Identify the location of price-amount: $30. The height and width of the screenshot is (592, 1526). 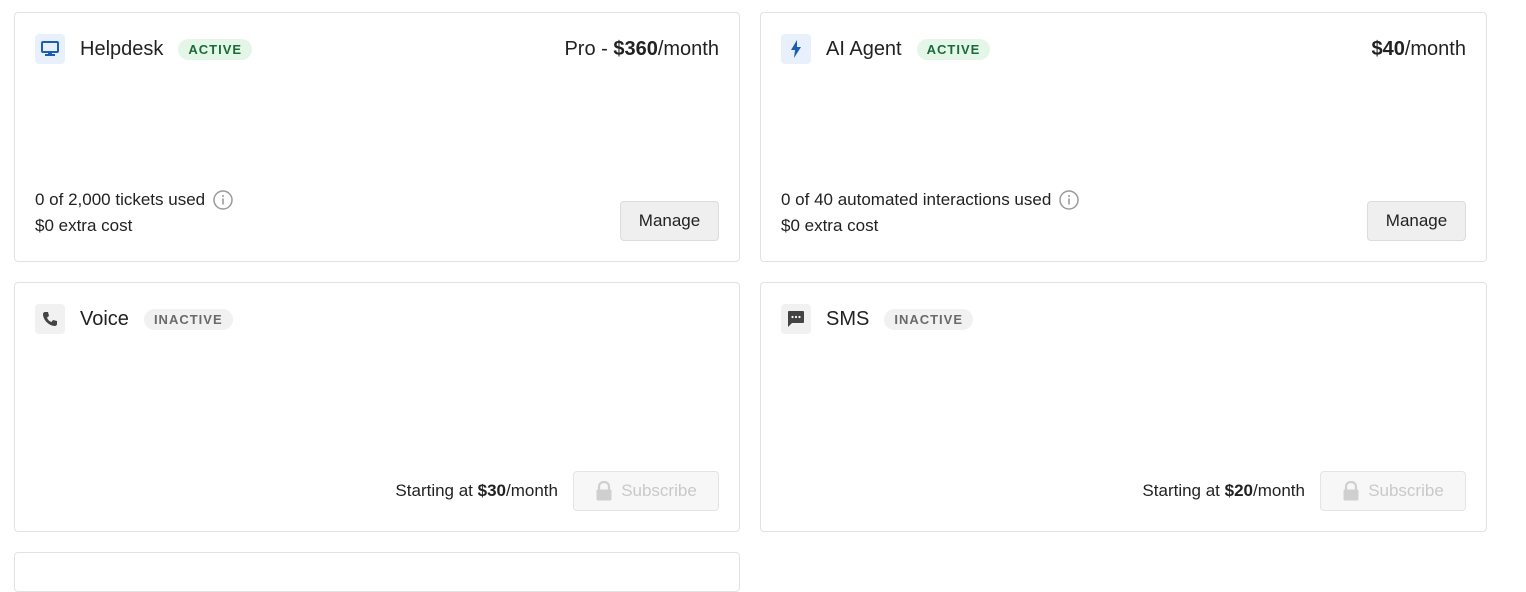
(492, 490).